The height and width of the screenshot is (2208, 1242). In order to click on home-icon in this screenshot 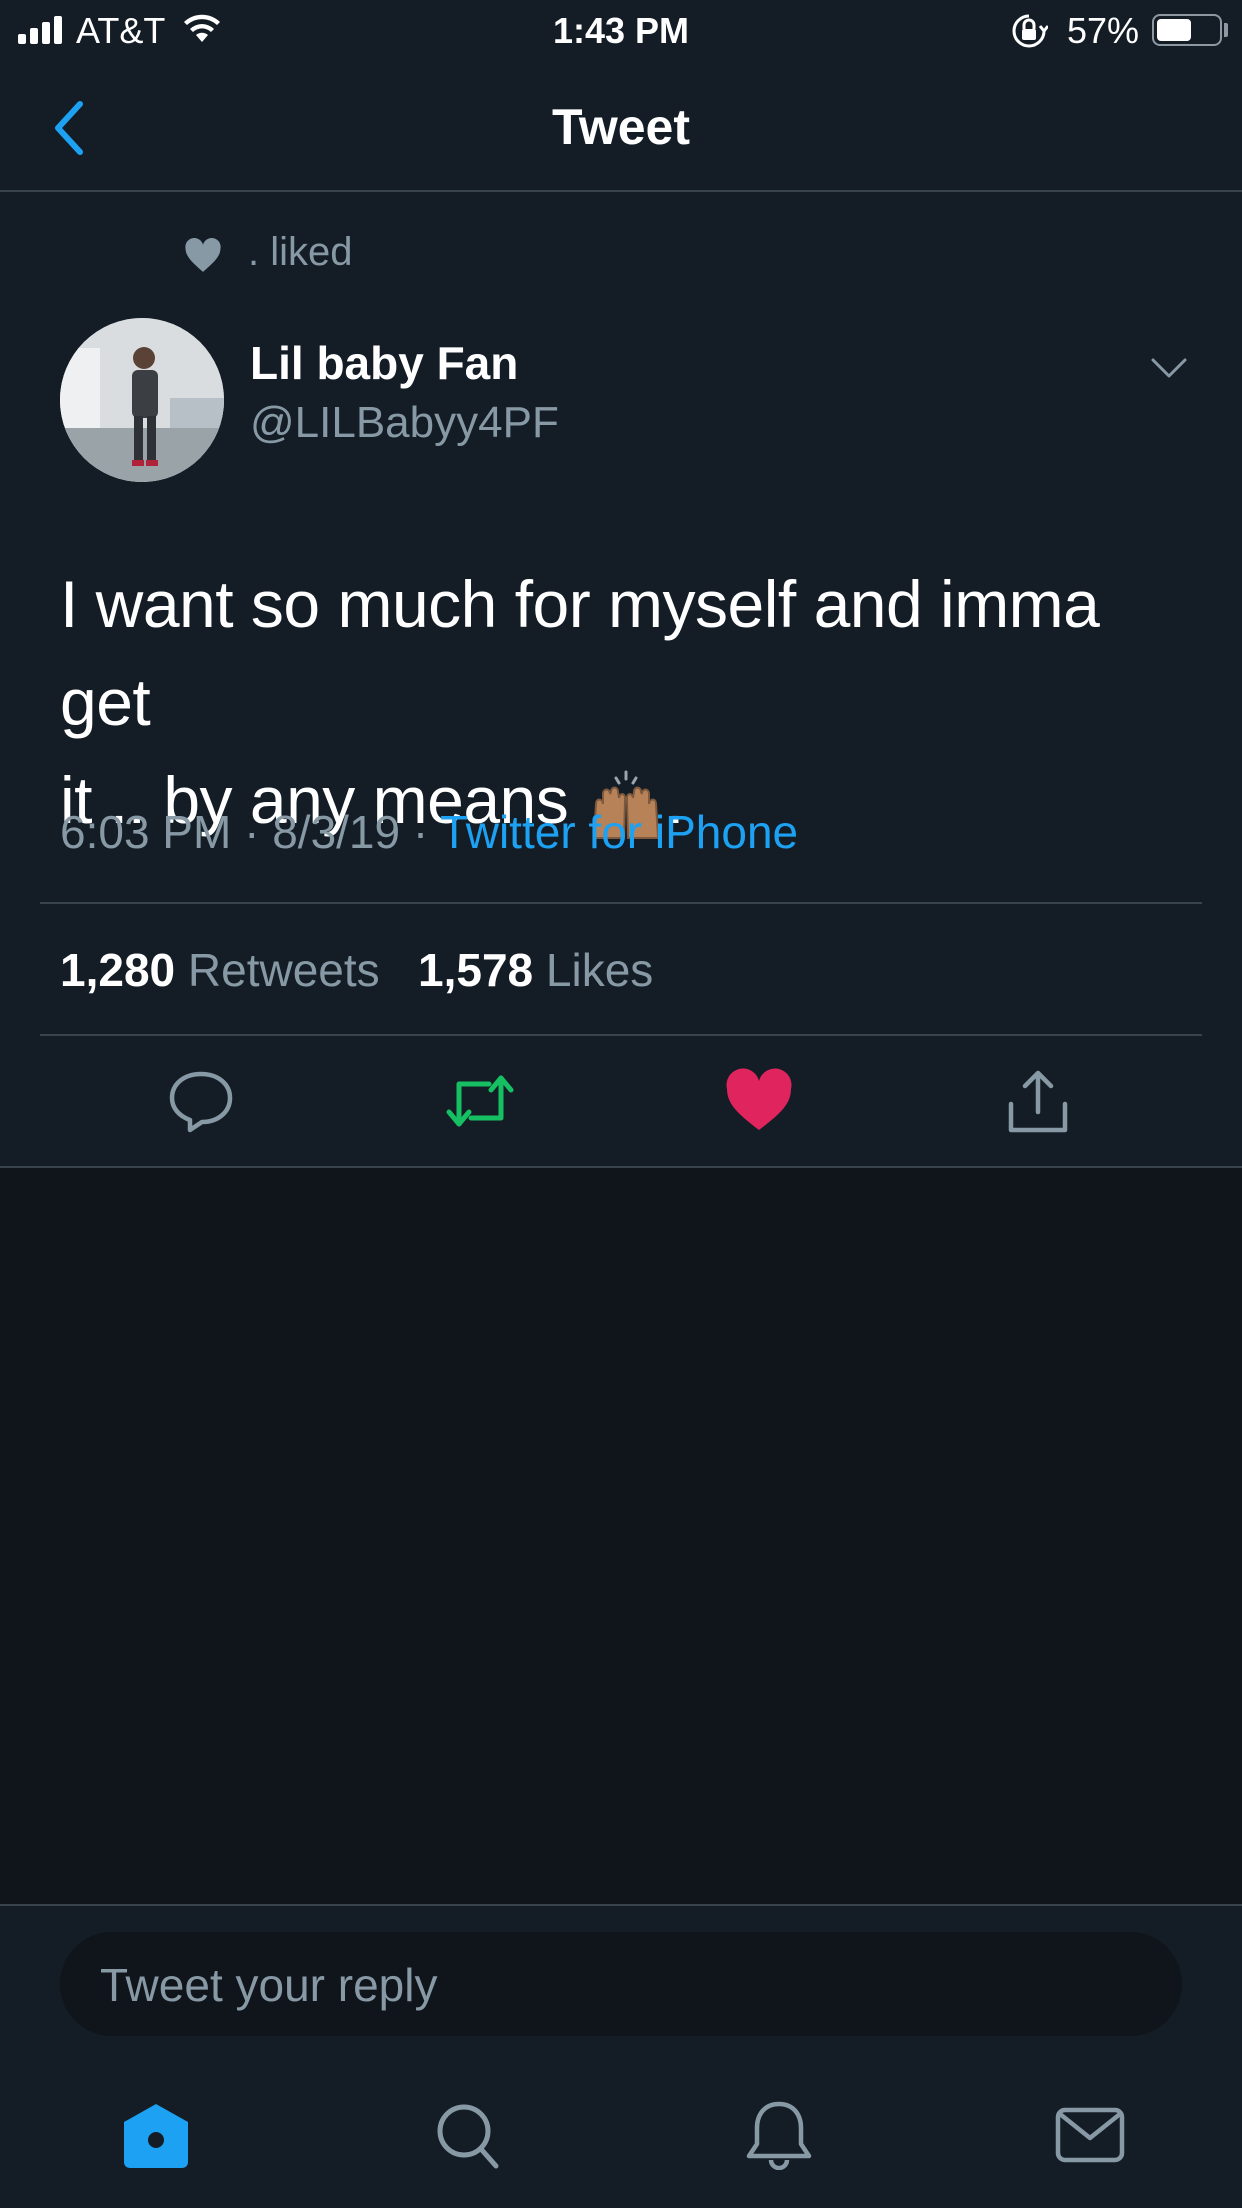, I will do `click(156, 2135)`.